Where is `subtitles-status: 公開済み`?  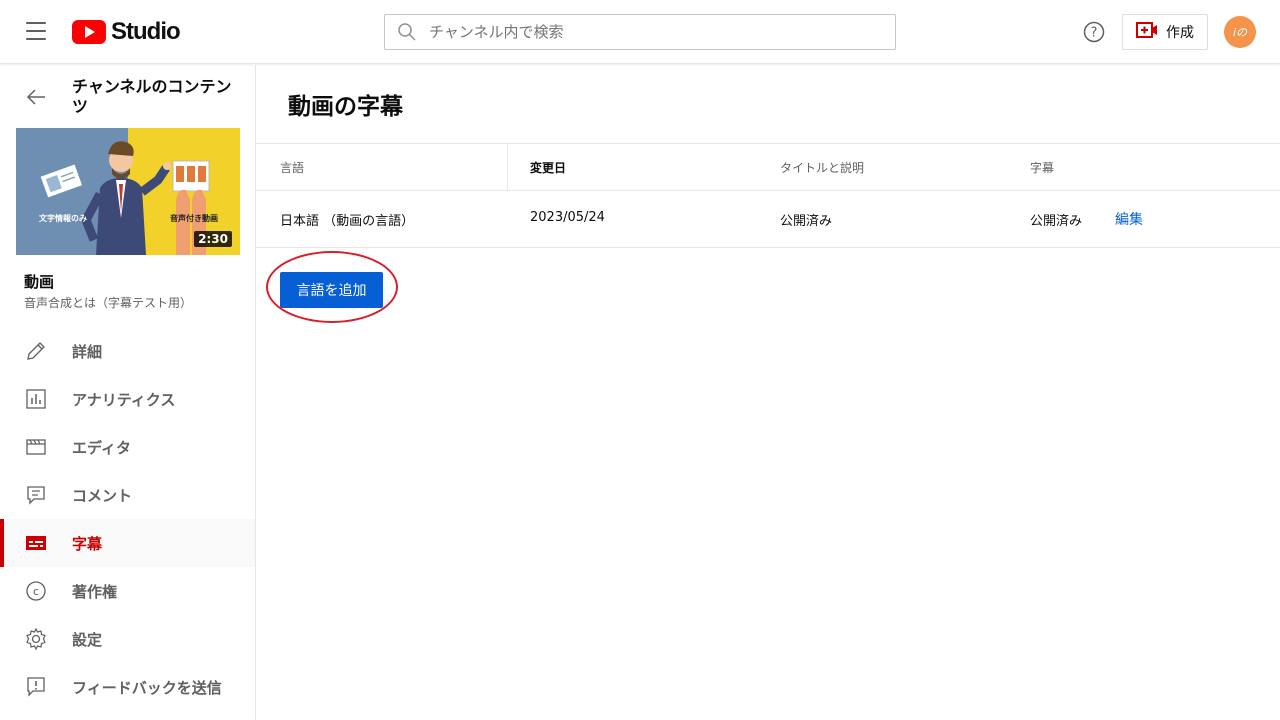
subtitles-status: 公開済み is located at coordinates (1056, 221).